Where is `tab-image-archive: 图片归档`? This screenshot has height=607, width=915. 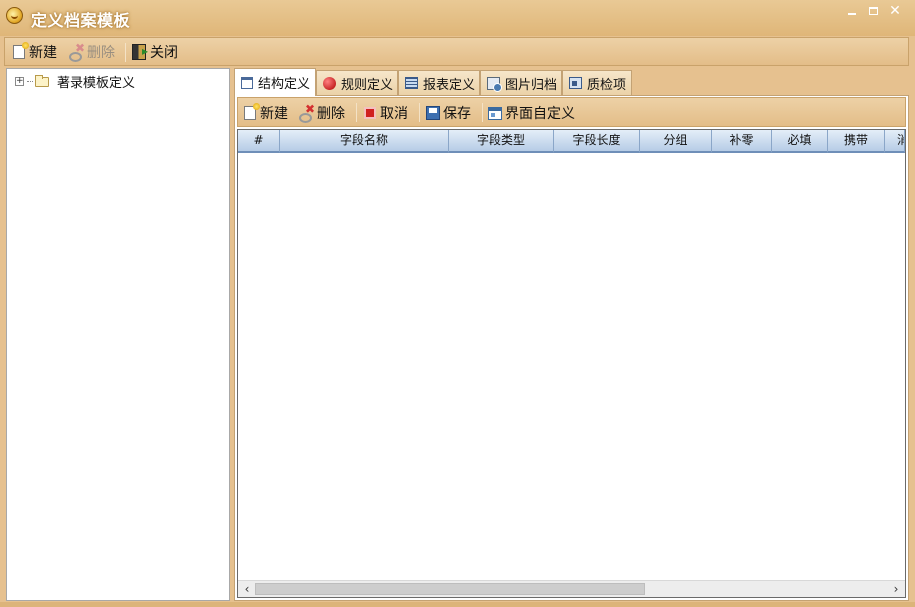
tab-image-archive: 图片归档 is located at coordinates (521, 82).